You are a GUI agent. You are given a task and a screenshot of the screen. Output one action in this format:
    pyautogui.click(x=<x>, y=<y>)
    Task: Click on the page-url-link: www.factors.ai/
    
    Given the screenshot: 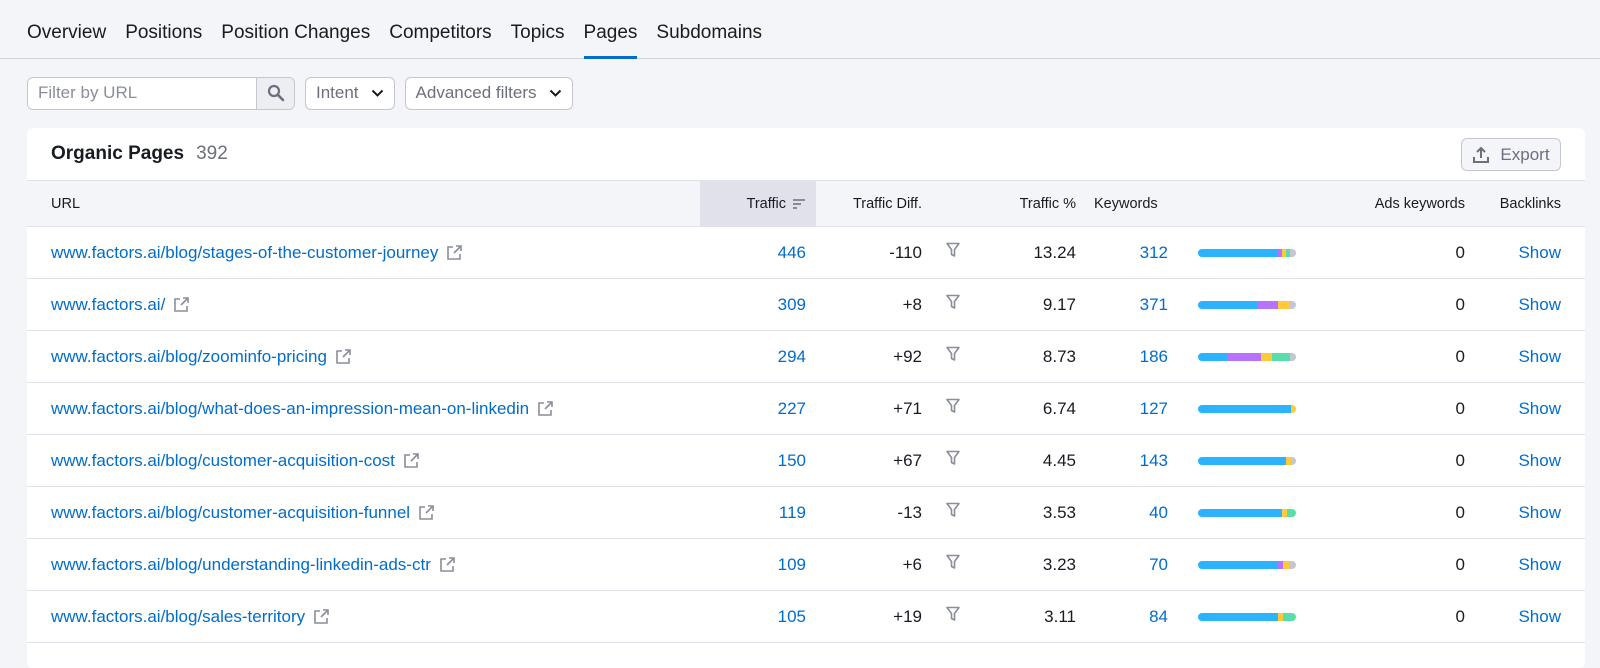 What is the action you would take?
    pyautogui.click(x=108, y=305)
    